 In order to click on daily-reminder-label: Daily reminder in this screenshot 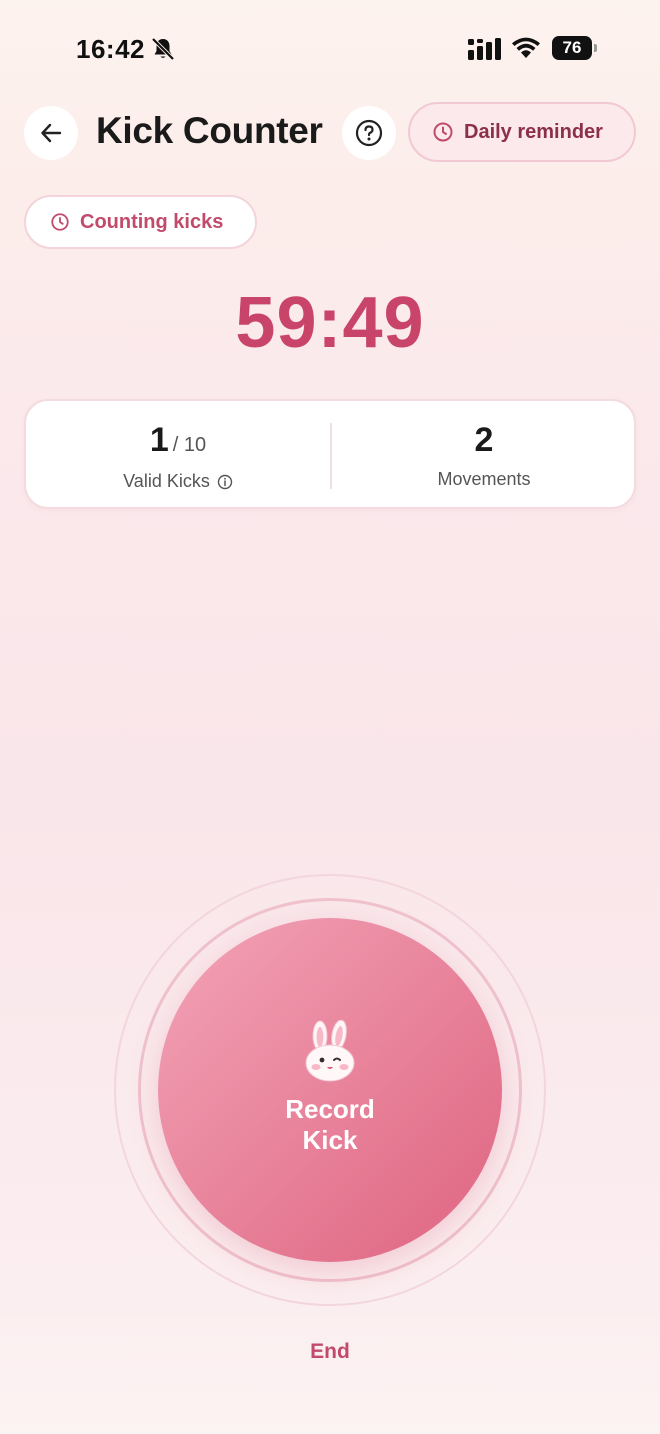, I will do `click(533, 131)`.